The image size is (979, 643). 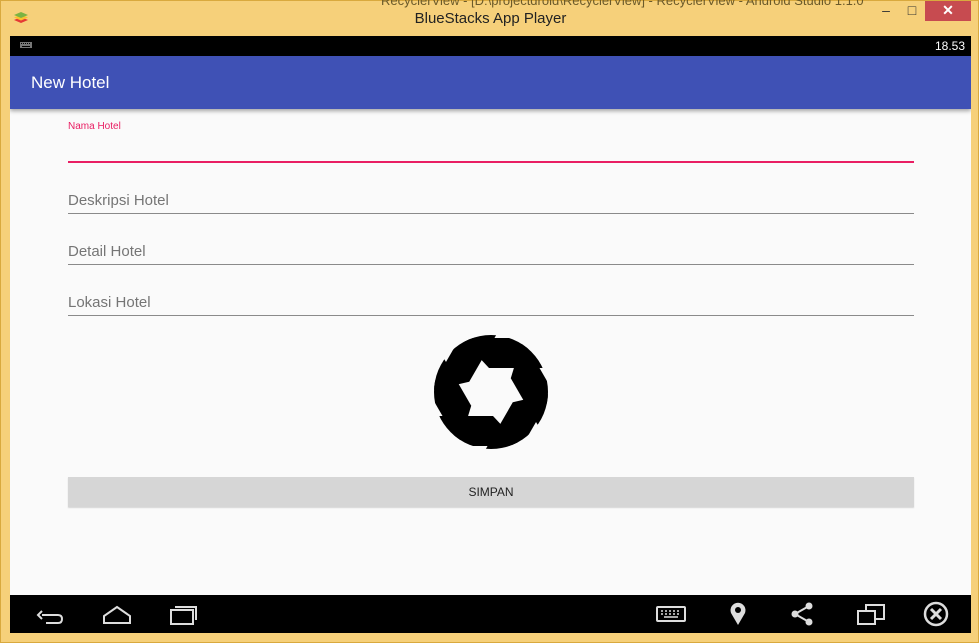 I want to click on app-toolbar: New Hotel, so click(x=490, y=82).